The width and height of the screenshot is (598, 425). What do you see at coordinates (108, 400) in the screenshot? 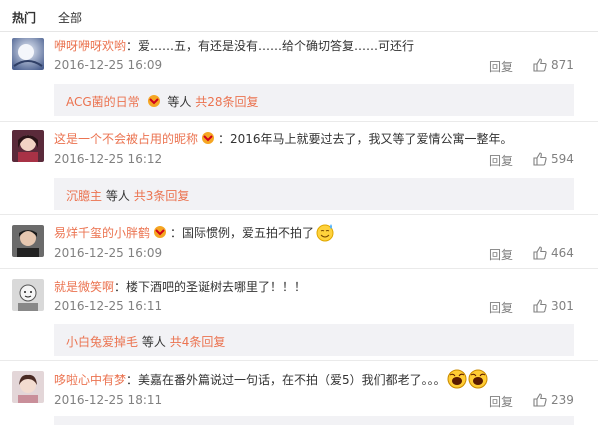
I see `comment-time: 2016-12-25 18:11` at bounding box center [108, 400].